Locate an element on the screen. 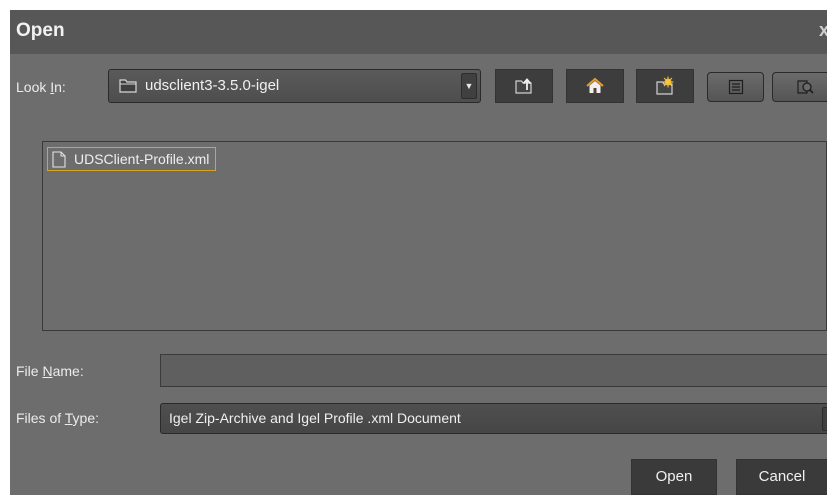 The image size is (827, 495). look-in-combo: udsclient3-3.5.0-igel ▼ is located at coordinates (294, 86).